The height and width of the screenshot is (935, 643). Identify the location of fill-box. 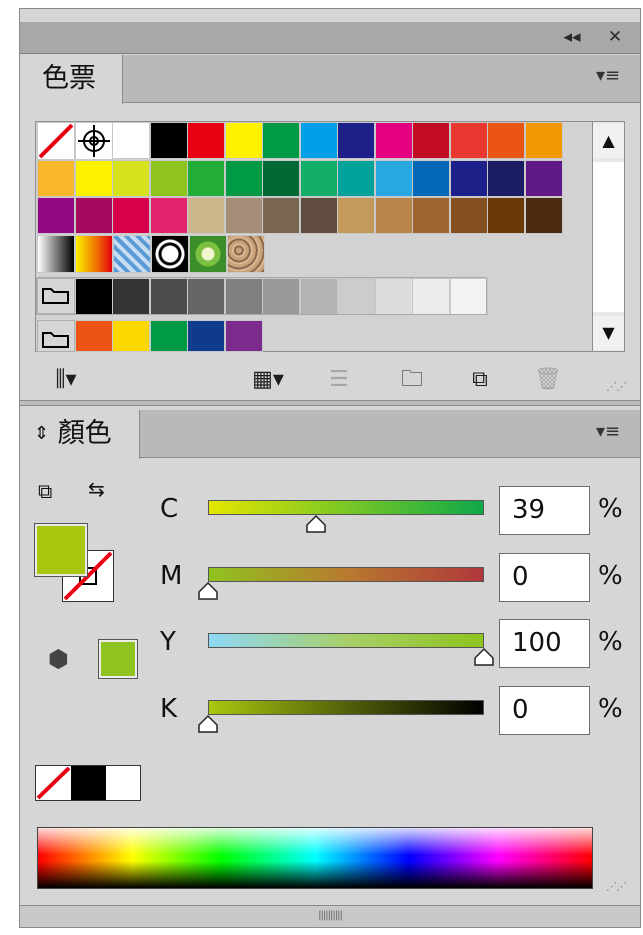
(61, 550).